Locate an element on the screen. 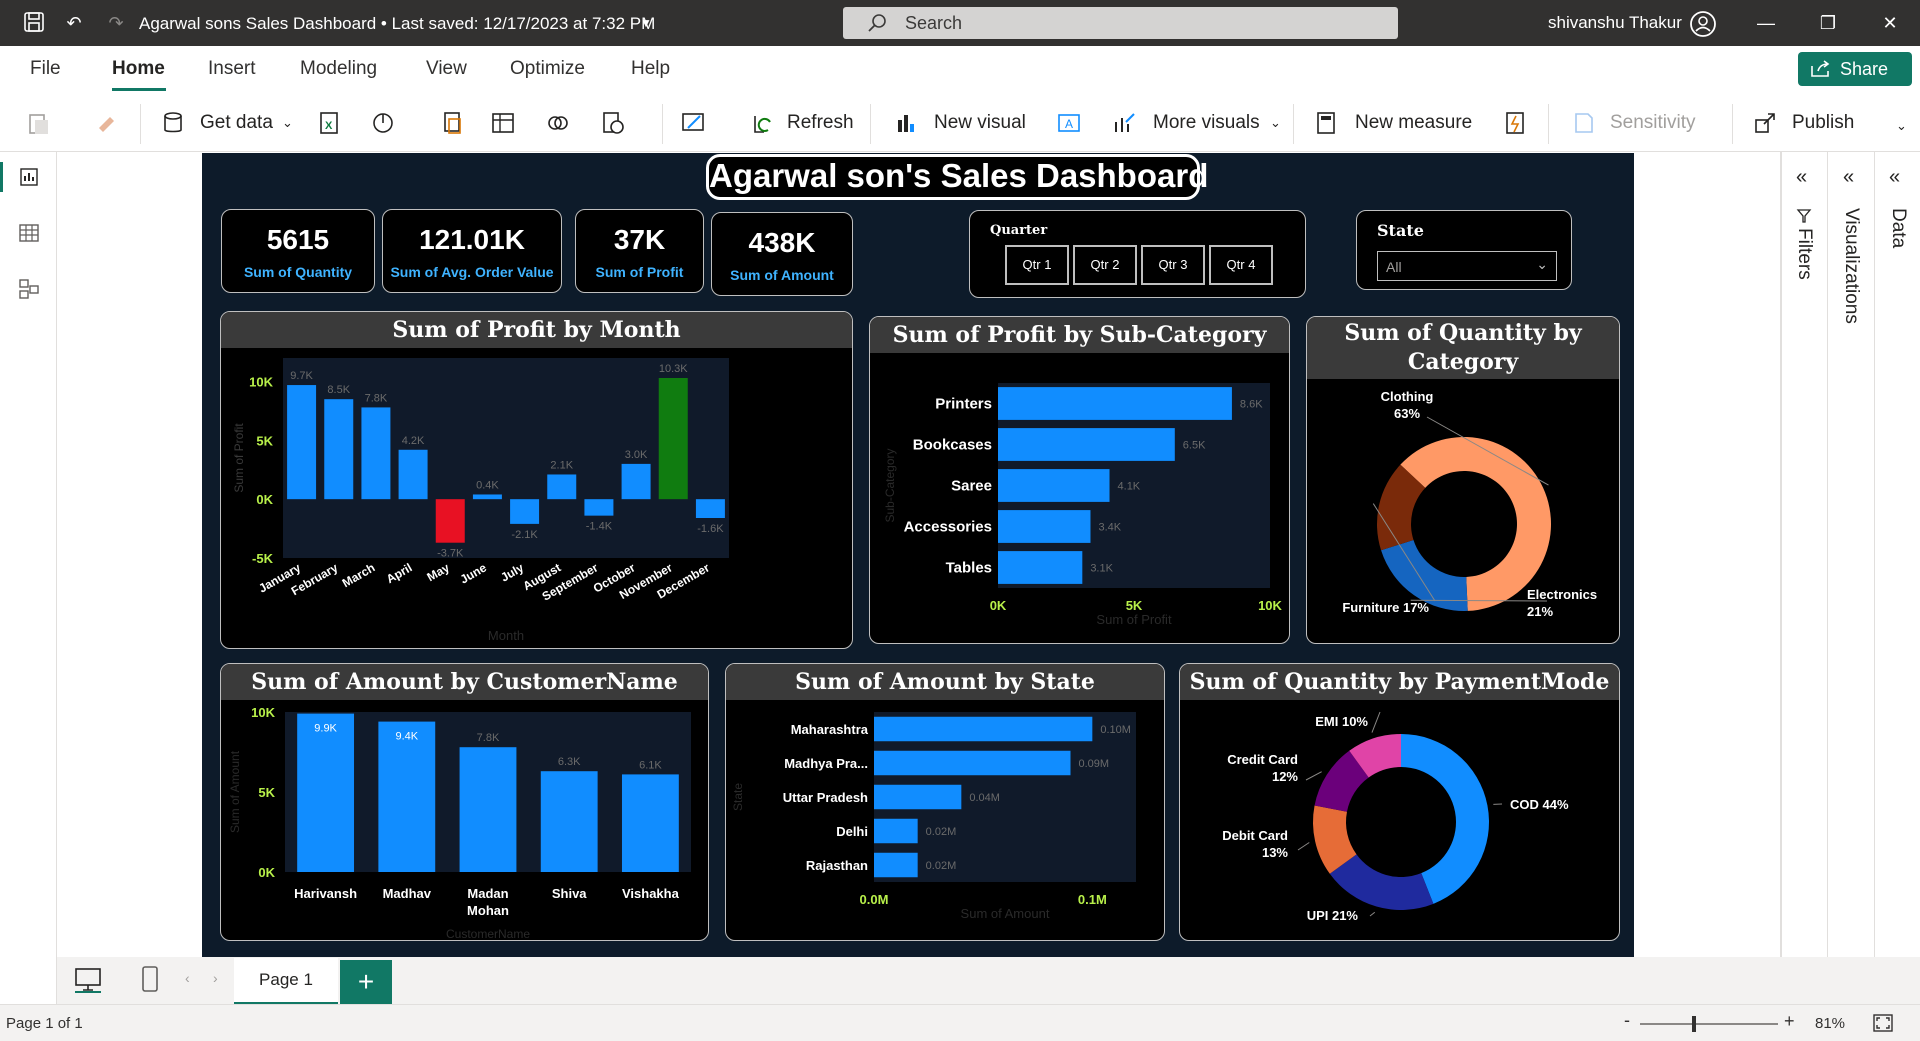  kpi-card-avg-order-value: 121.01K Sum of Avg. Order Value is located at coordinates (472, 251).